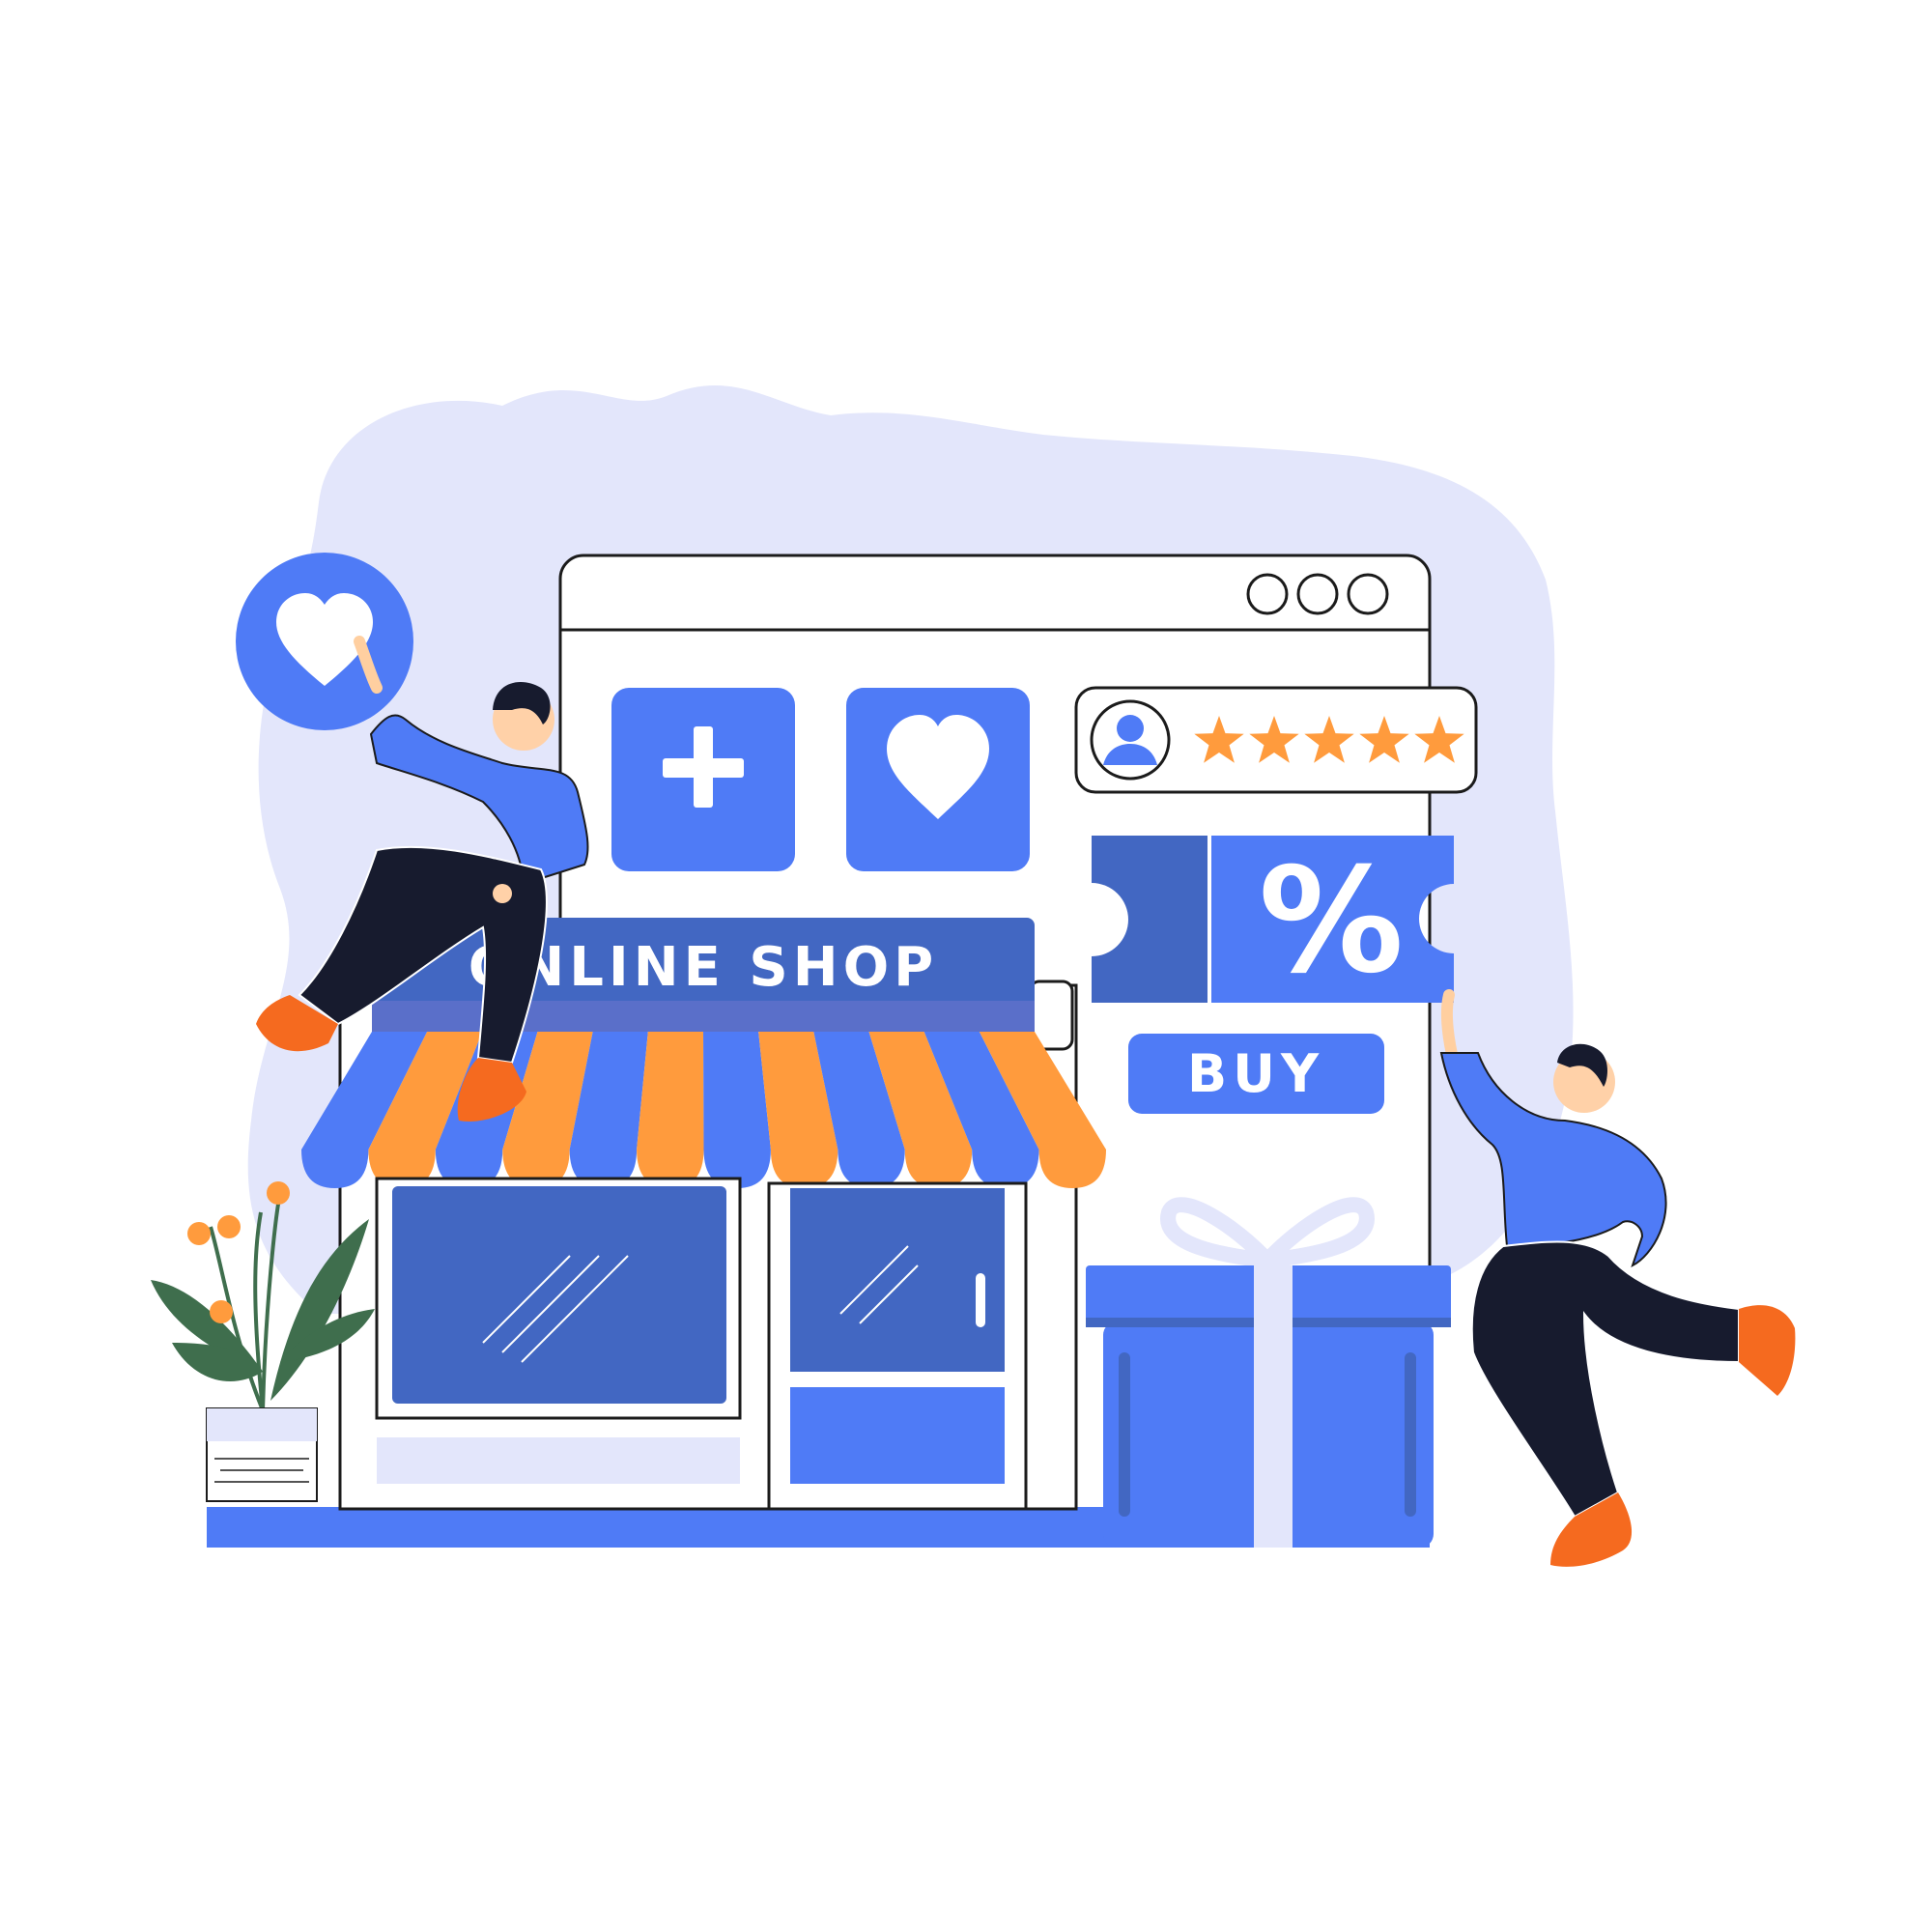 This screenshot has width=1932, height=1932. What do you see at coordinates (1130, 740) in the screenshot?
I see `user-icon` at bounding box center [1130, 740].